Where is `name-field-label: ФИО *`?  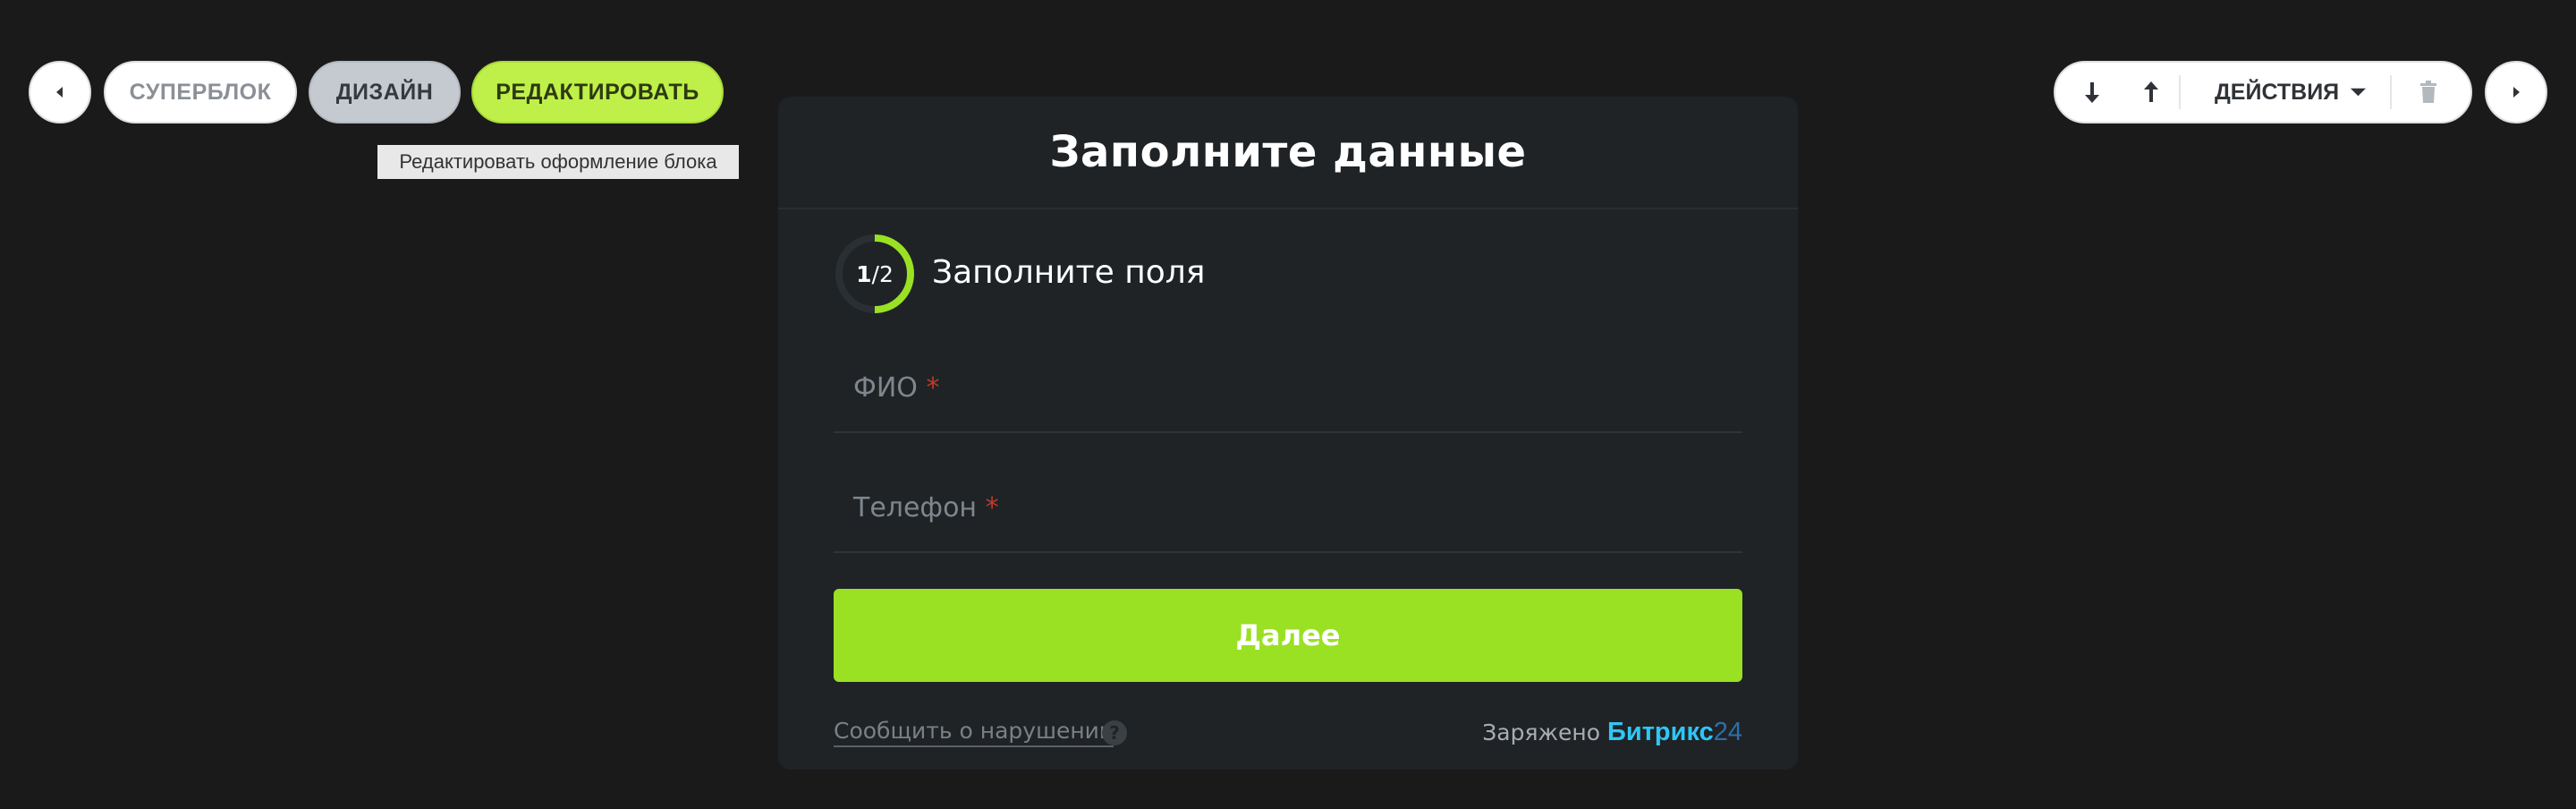
name-field-label: ФИО * is located at coordinates (896, 388).